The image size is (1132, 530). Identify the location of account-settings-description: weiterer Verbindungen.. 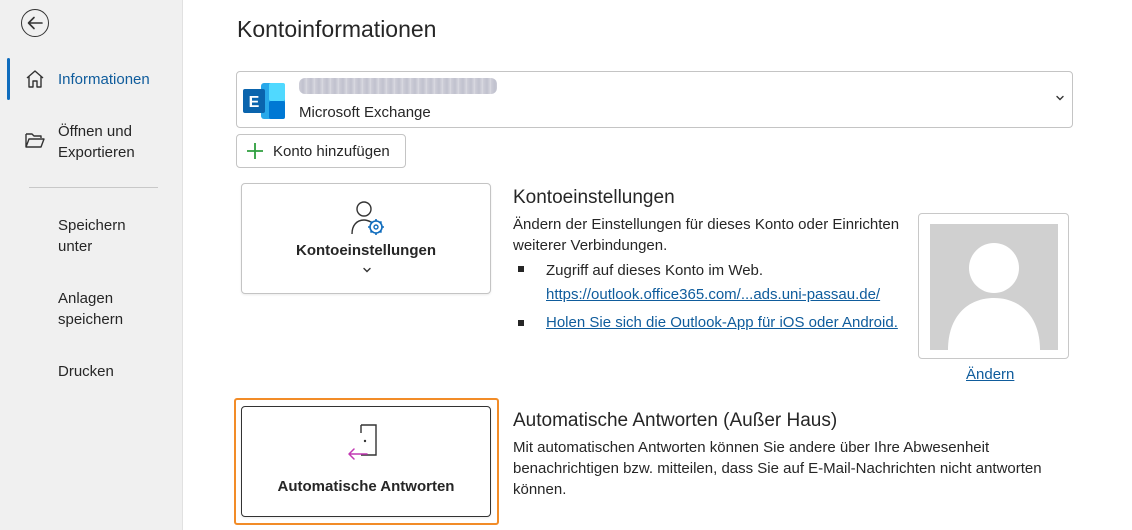
(590, 245).